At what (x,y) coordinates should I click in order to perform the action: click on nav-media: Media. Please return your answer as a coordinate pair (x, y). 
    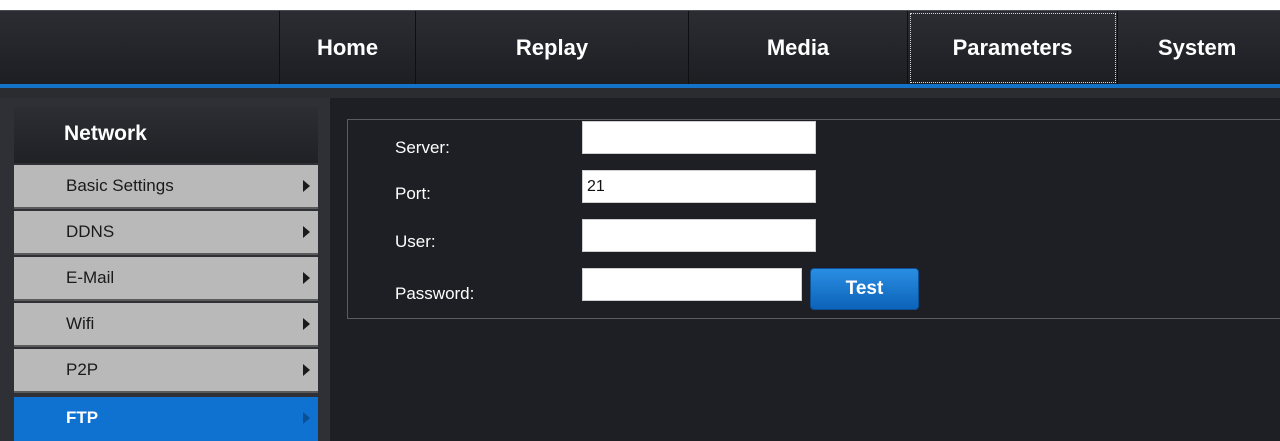
    Looking at the image, I should click on (798, 48).